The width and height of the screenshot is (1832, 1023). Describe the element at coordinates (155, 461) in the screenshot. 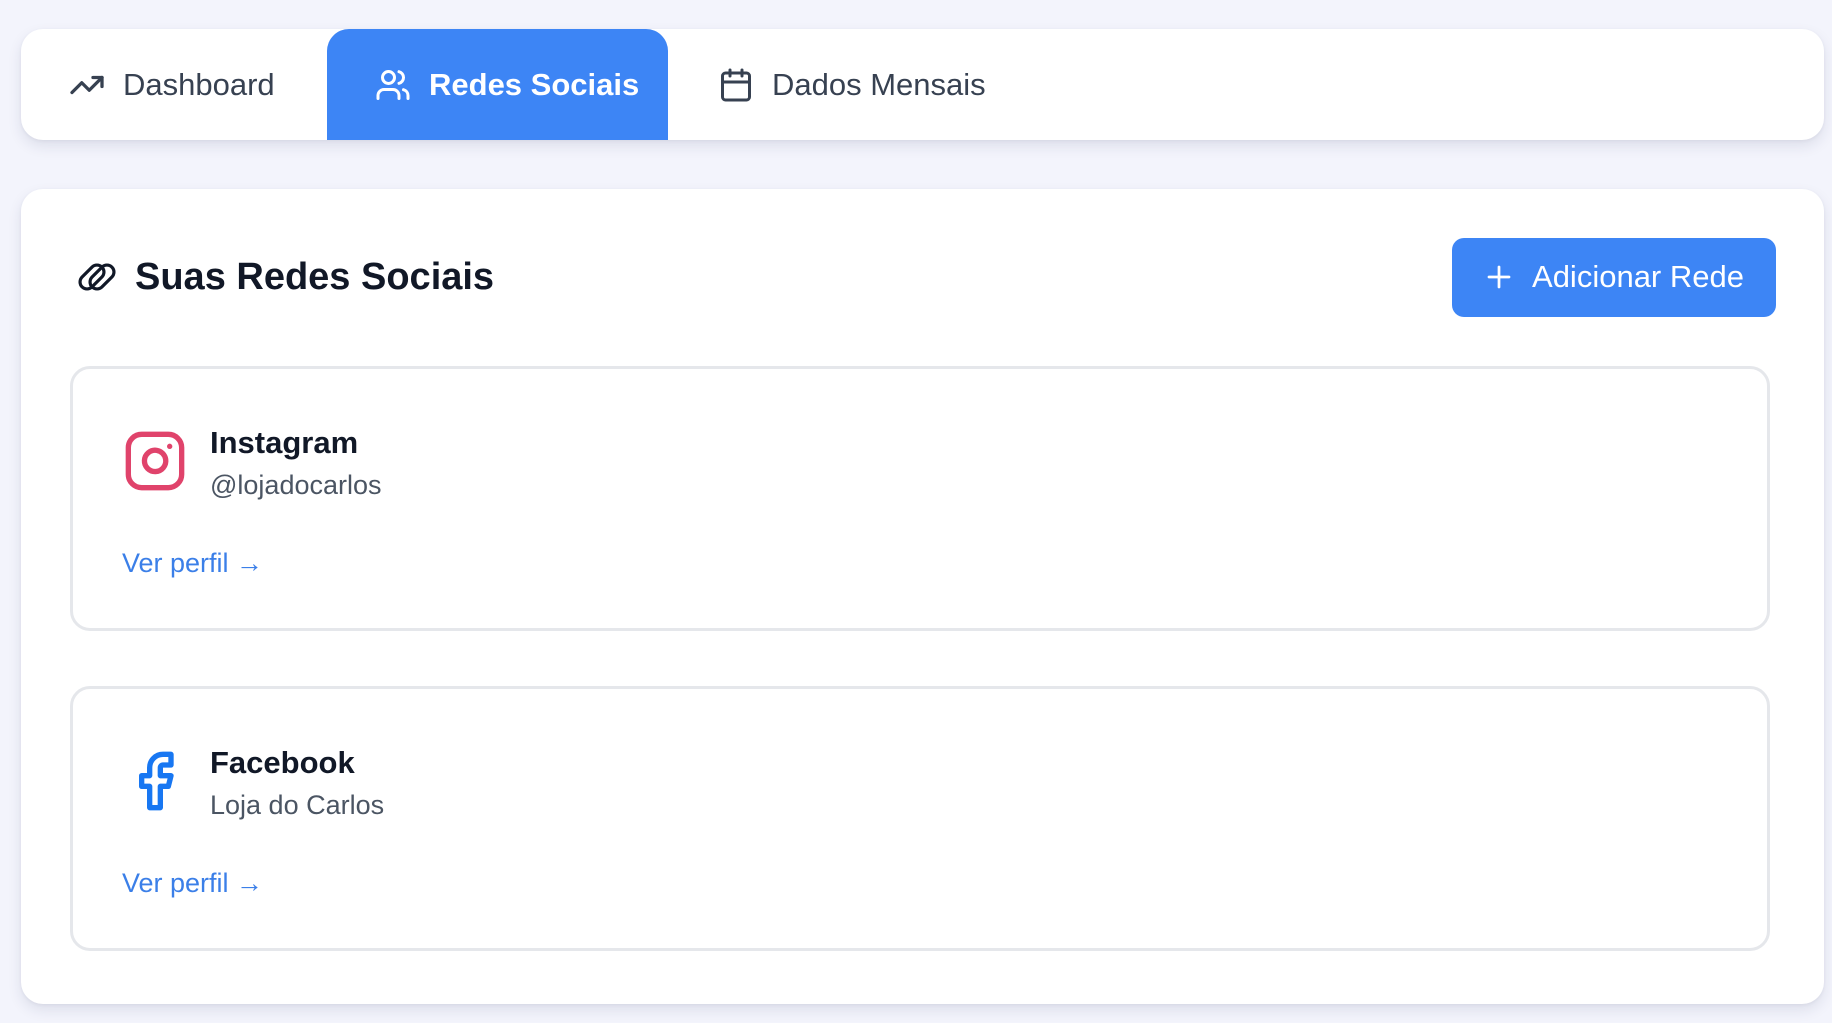

I see `instagram-icon` at that location.